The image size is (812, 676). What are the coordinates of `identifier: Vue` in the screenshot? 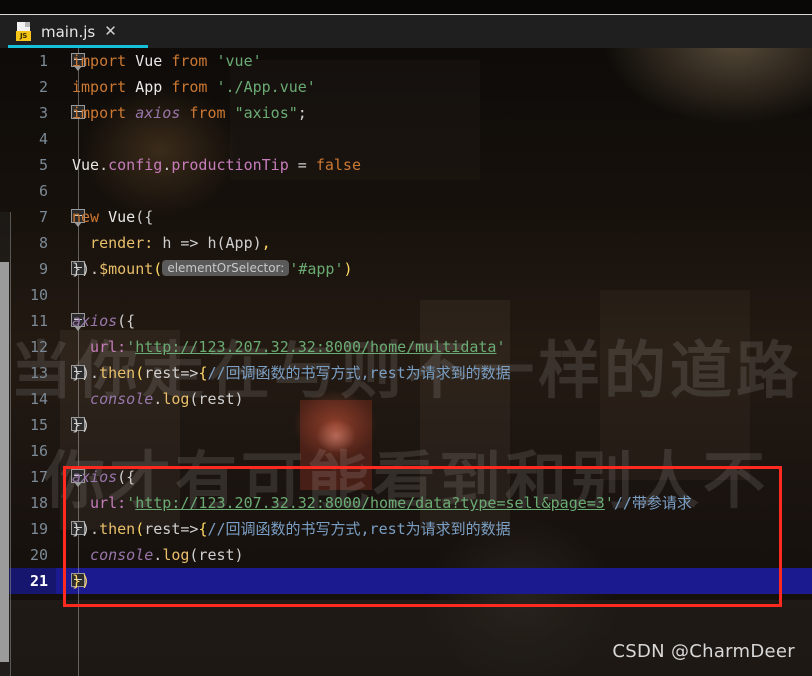 It's located at (149, 61).